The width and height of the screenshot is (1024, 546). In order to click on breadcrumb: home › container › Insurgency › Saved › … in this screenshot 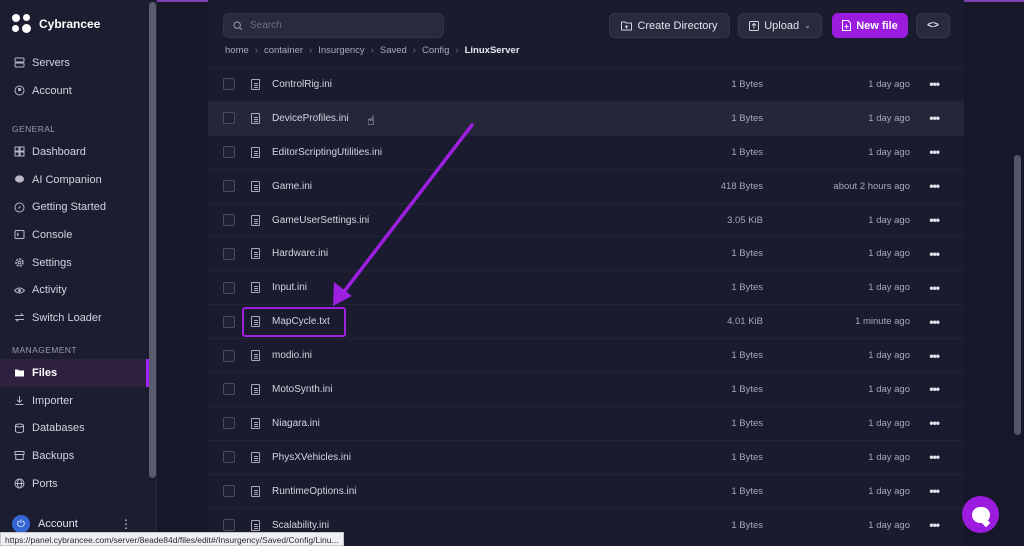, I will do `click(372, 50)`.